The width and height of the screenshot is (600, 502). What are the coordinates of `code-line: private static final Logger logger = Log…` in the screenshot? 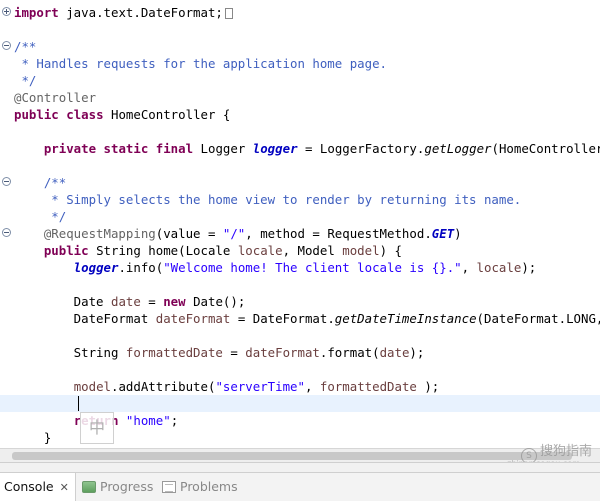 It's located at (300, 148).